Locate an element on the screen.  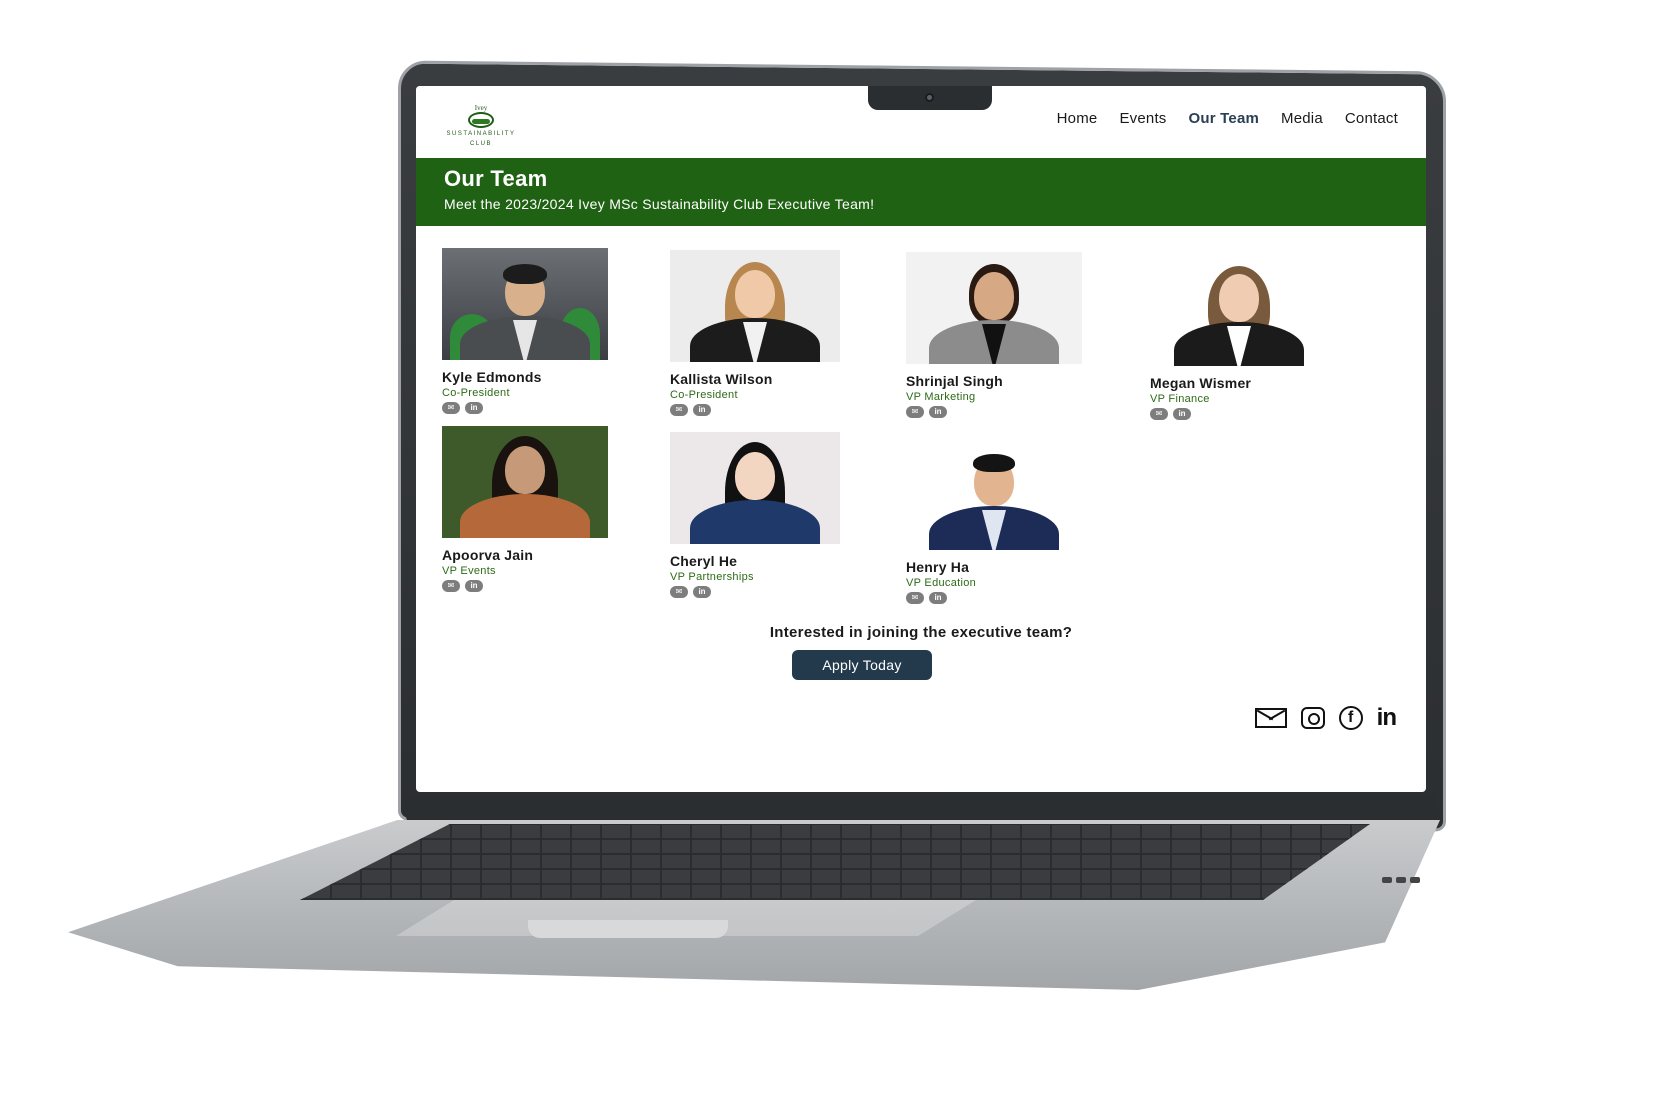
team-member-card: Apoorva Jain VP Events ✉ in is located at coordinates (542, 509).